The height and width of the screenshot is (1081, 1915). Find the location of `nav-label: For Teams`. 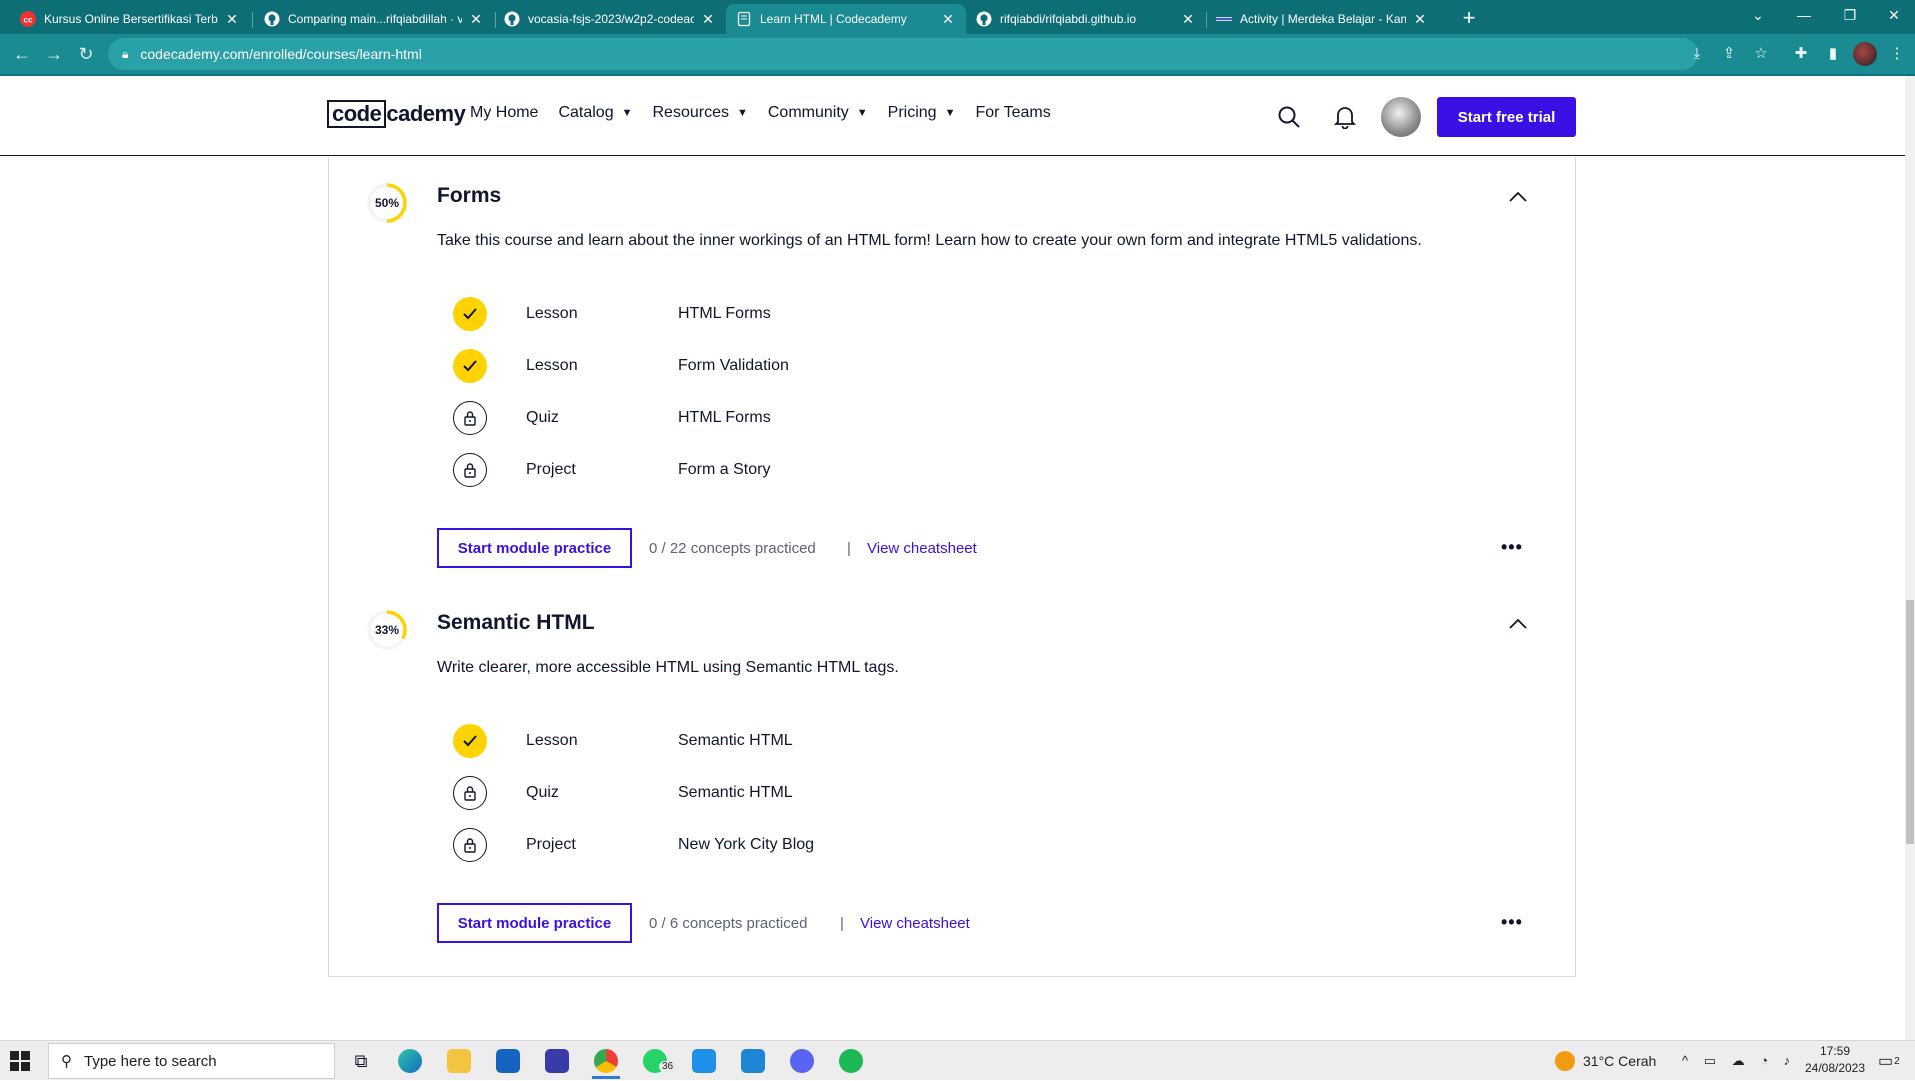

nav-label: For Teams is located at coordinates (1013, 112).